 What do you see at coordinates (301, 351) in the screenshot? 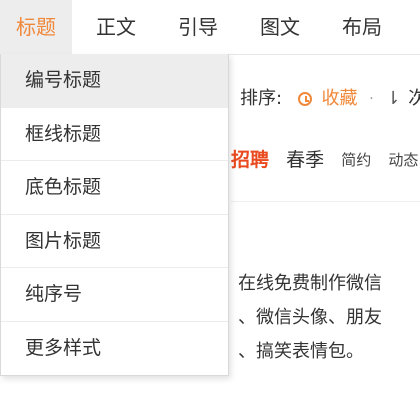
I see `description-line: 、搞笑表情包。` at bounding box center [301, 351].